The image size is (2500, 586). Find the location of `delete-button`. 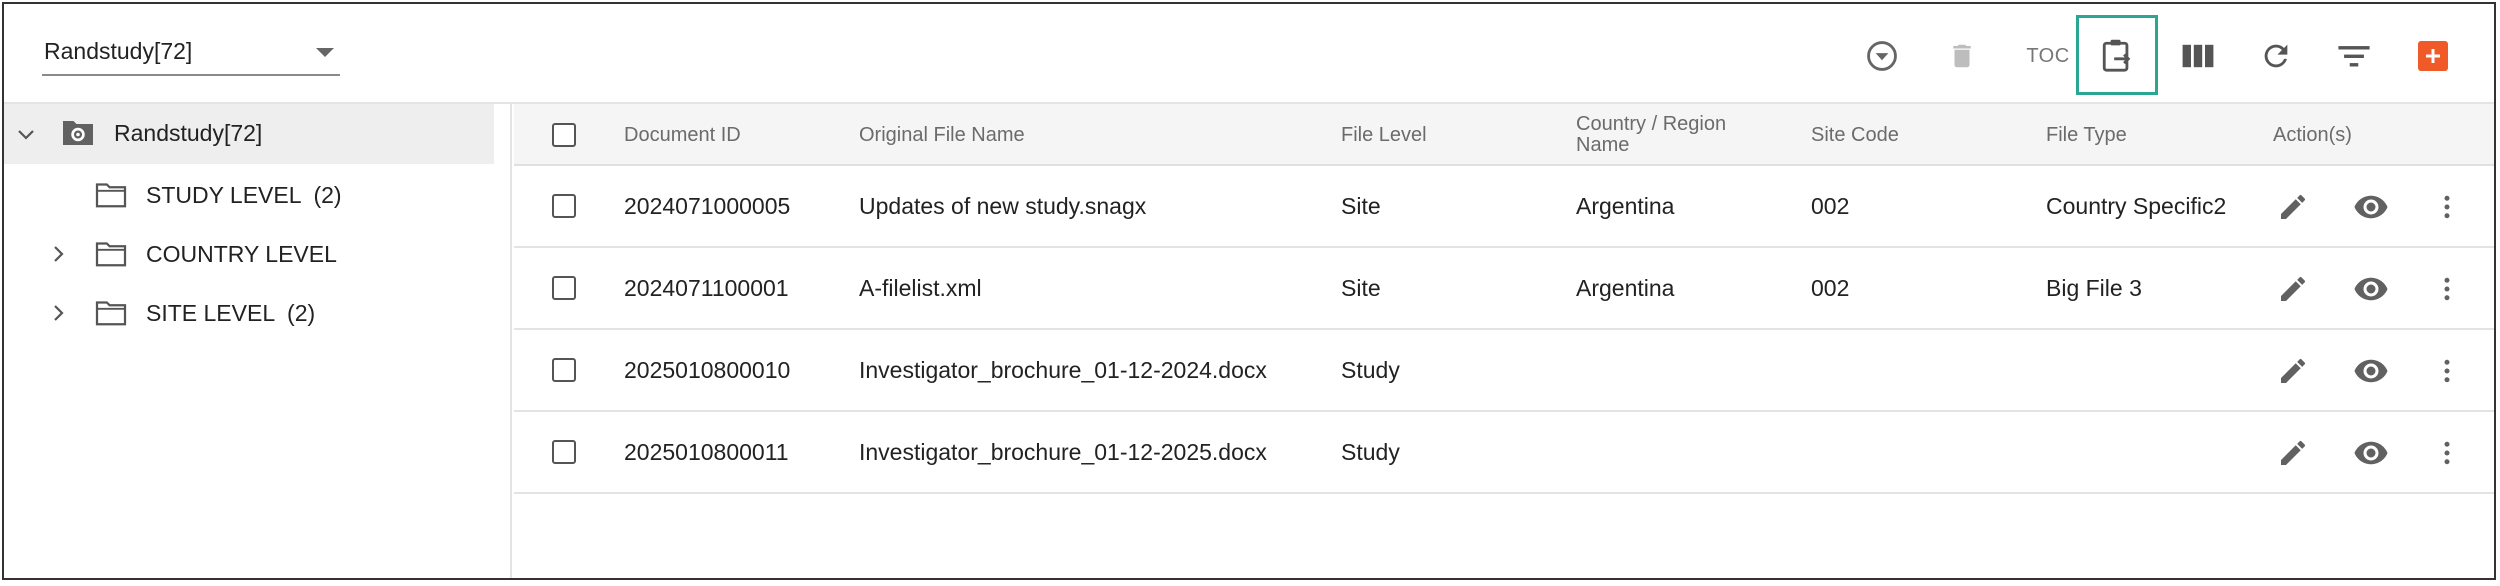

delete-button is located at coordinates (1962, 56).